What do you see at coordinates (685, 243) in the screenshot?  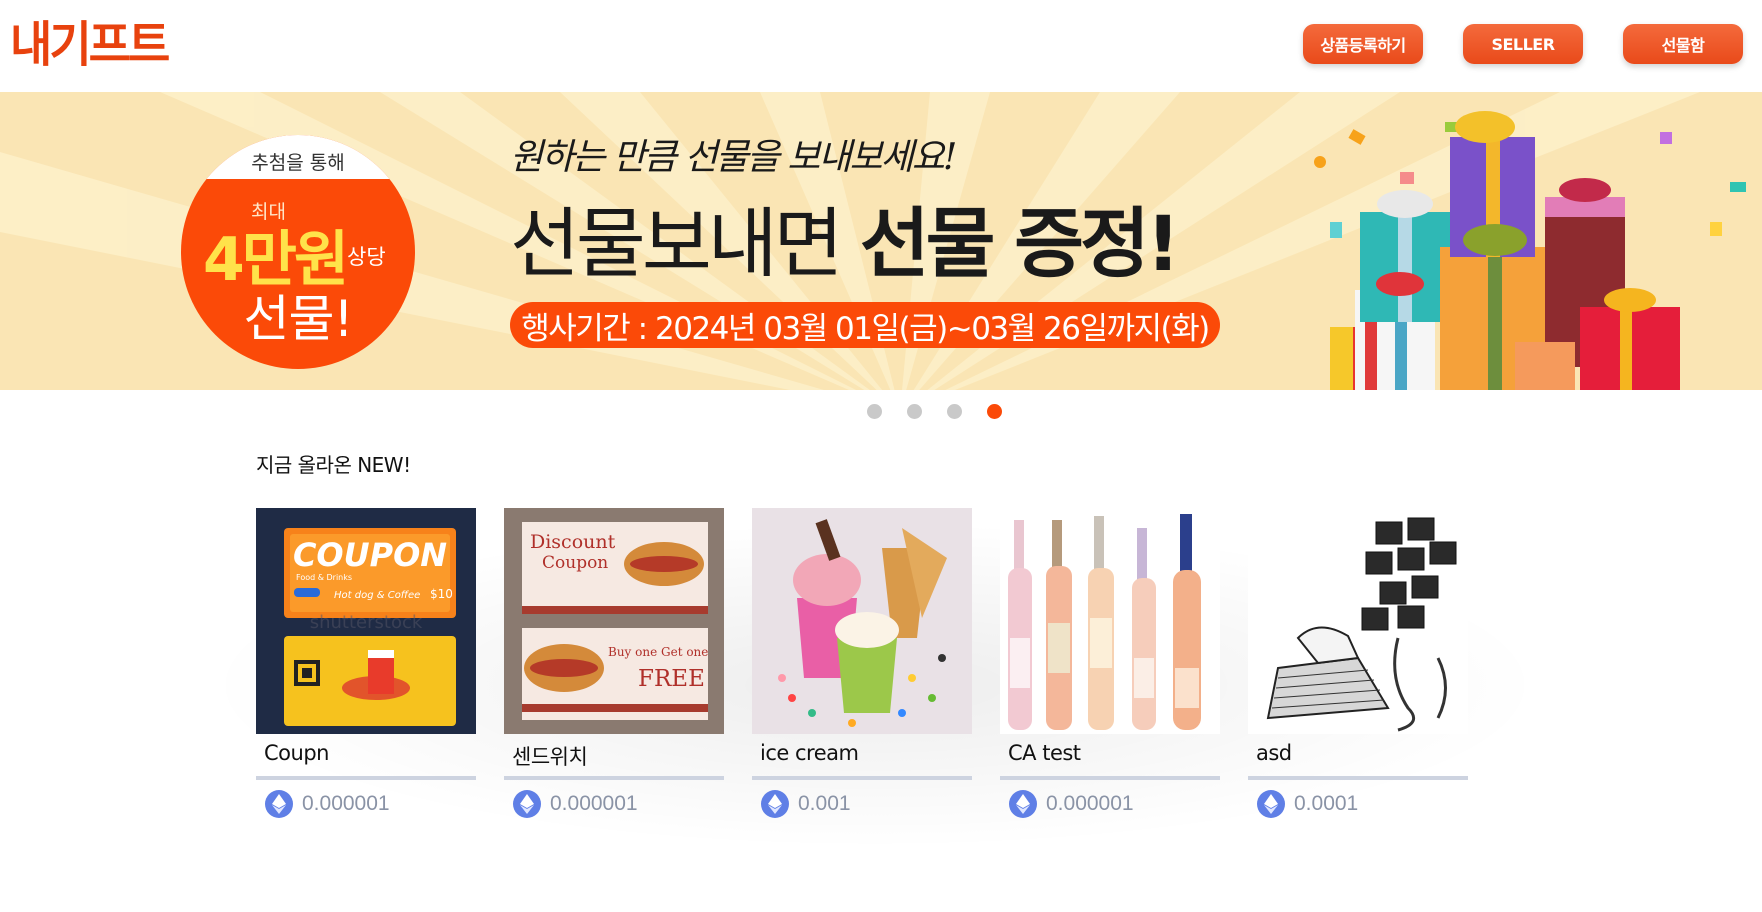 I see `banner-headline-light: 선물보내면` at bounding box center [685, 243].